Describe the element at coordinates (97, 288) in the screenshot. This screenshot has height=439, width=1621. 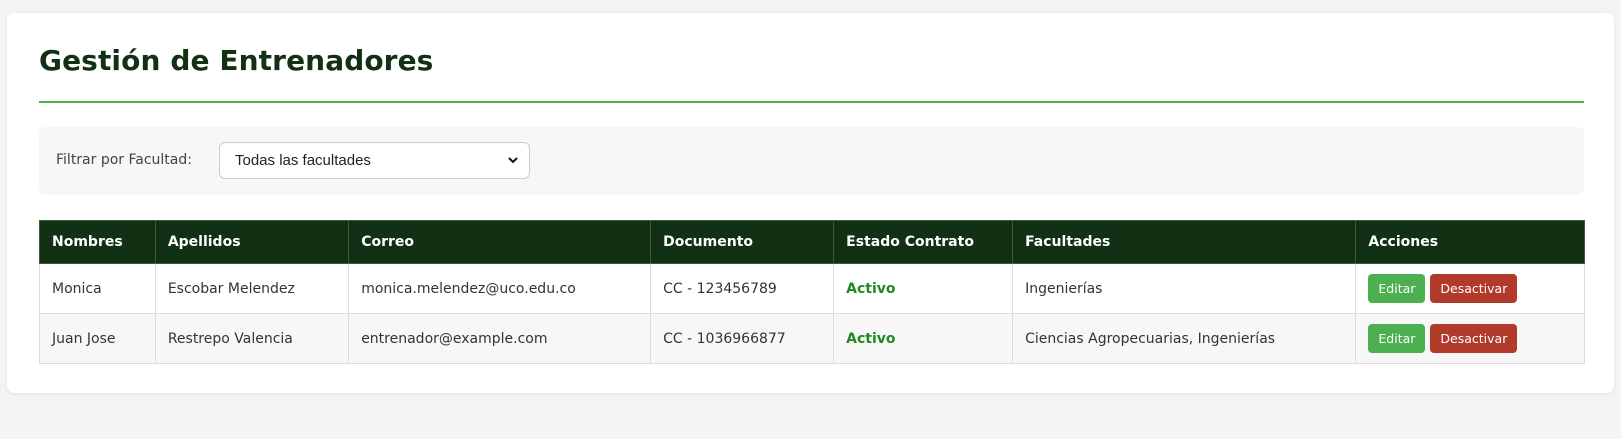
I see `cell-nombres: Monica` at that location.